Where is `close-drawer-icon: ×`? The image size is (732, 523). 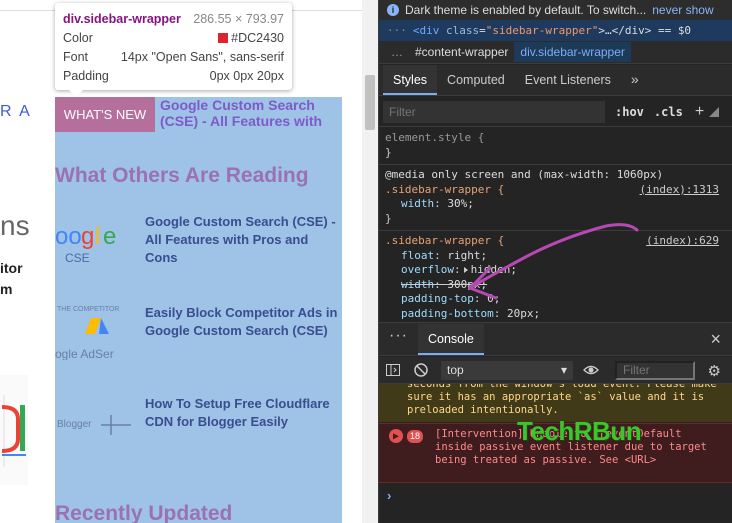
close-drawer-icon: × is located at coordinates (715, 339).